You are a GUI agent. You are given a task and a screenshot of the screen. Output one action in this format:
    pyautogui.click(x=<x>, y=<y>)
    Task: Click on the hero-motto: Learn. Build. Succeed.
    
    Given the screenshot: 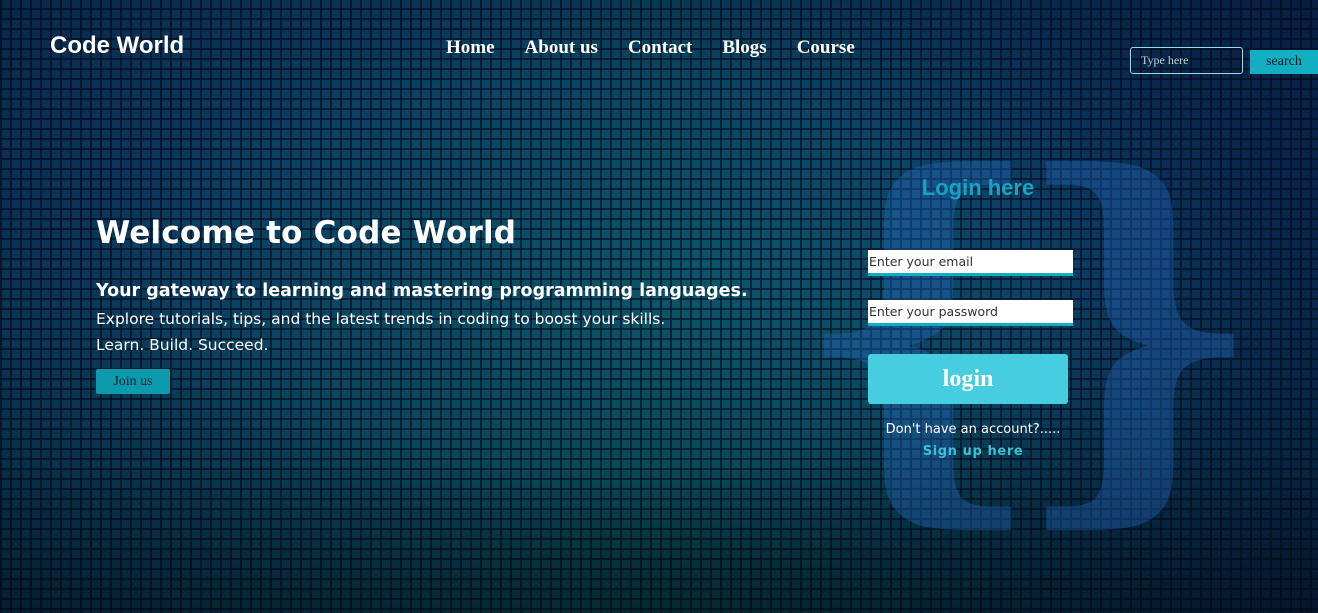 What is the action you would take?
    pyautogui.click(x=182, y=345)
    